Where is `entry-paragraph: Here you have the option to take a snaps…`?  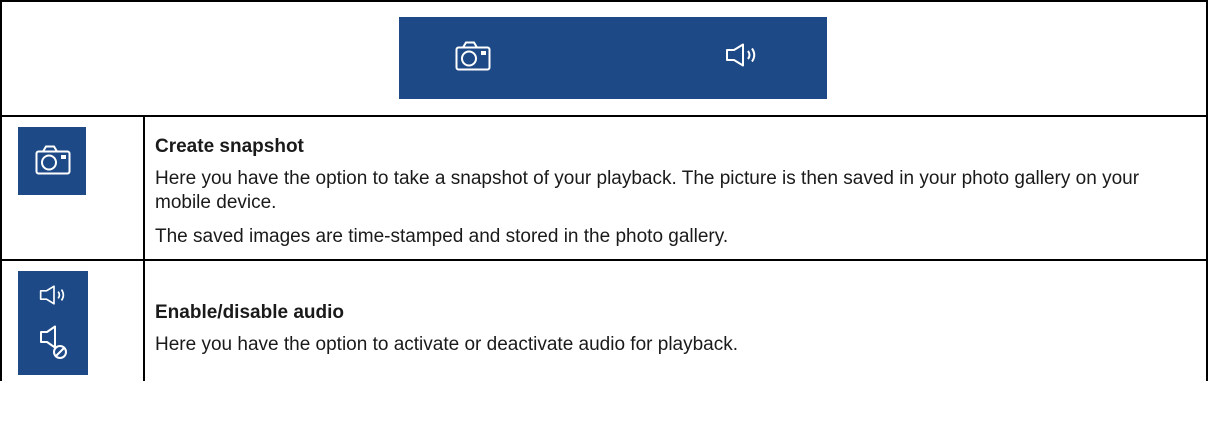 entry-paragraph: Here you have the option to take a snaps… is located at coordinates (647, 190).